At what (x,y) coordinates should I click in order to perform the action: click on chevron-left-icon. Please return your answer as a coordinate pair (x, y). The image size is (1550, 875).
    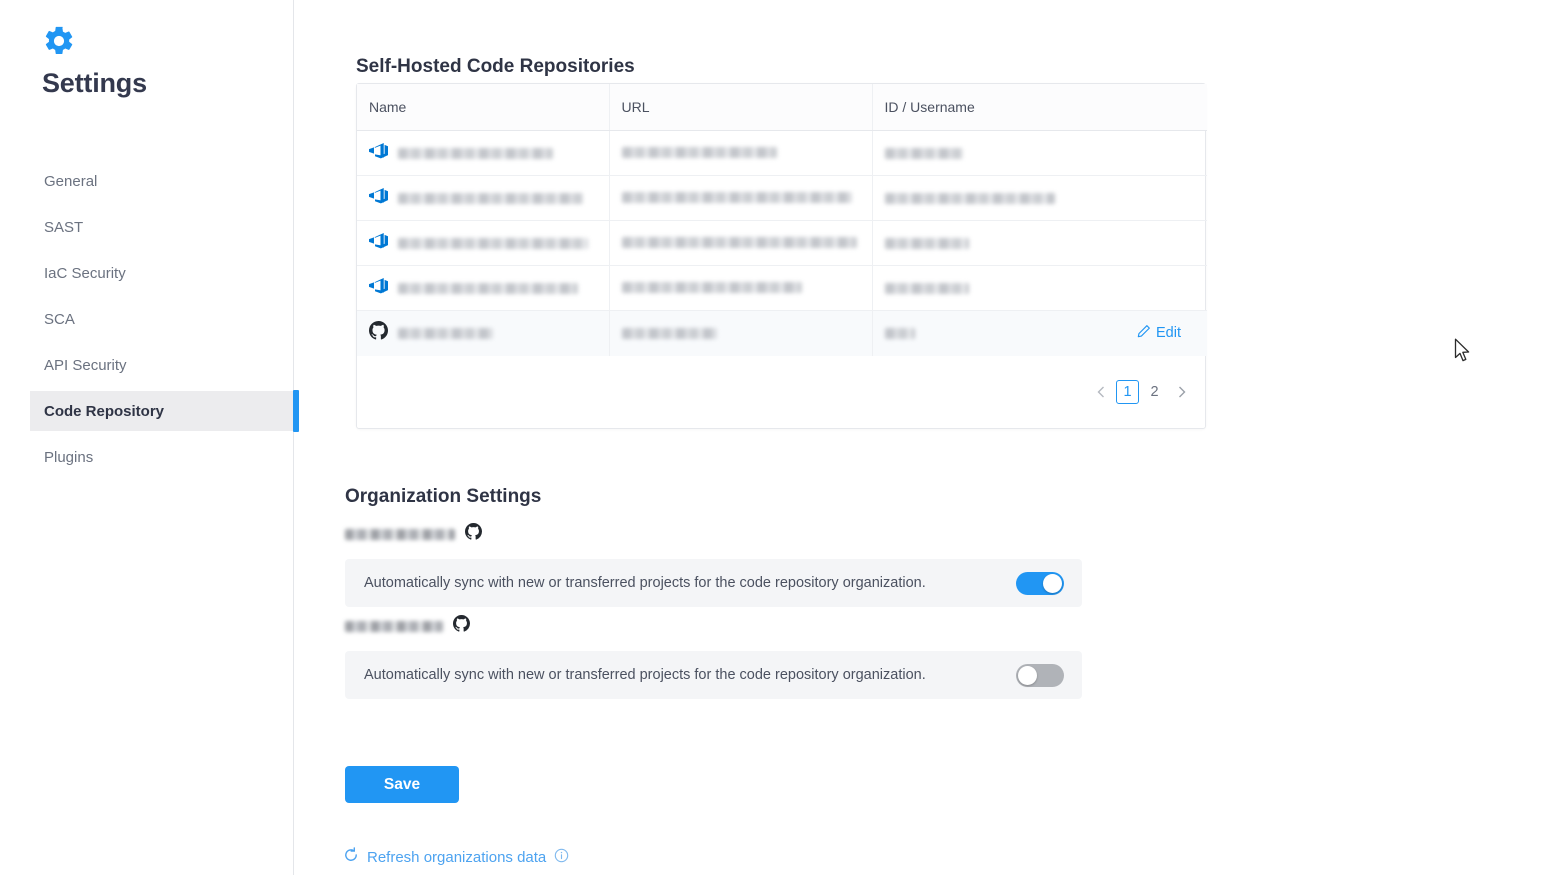
    Looking at the image, I should click on (1100, 392).